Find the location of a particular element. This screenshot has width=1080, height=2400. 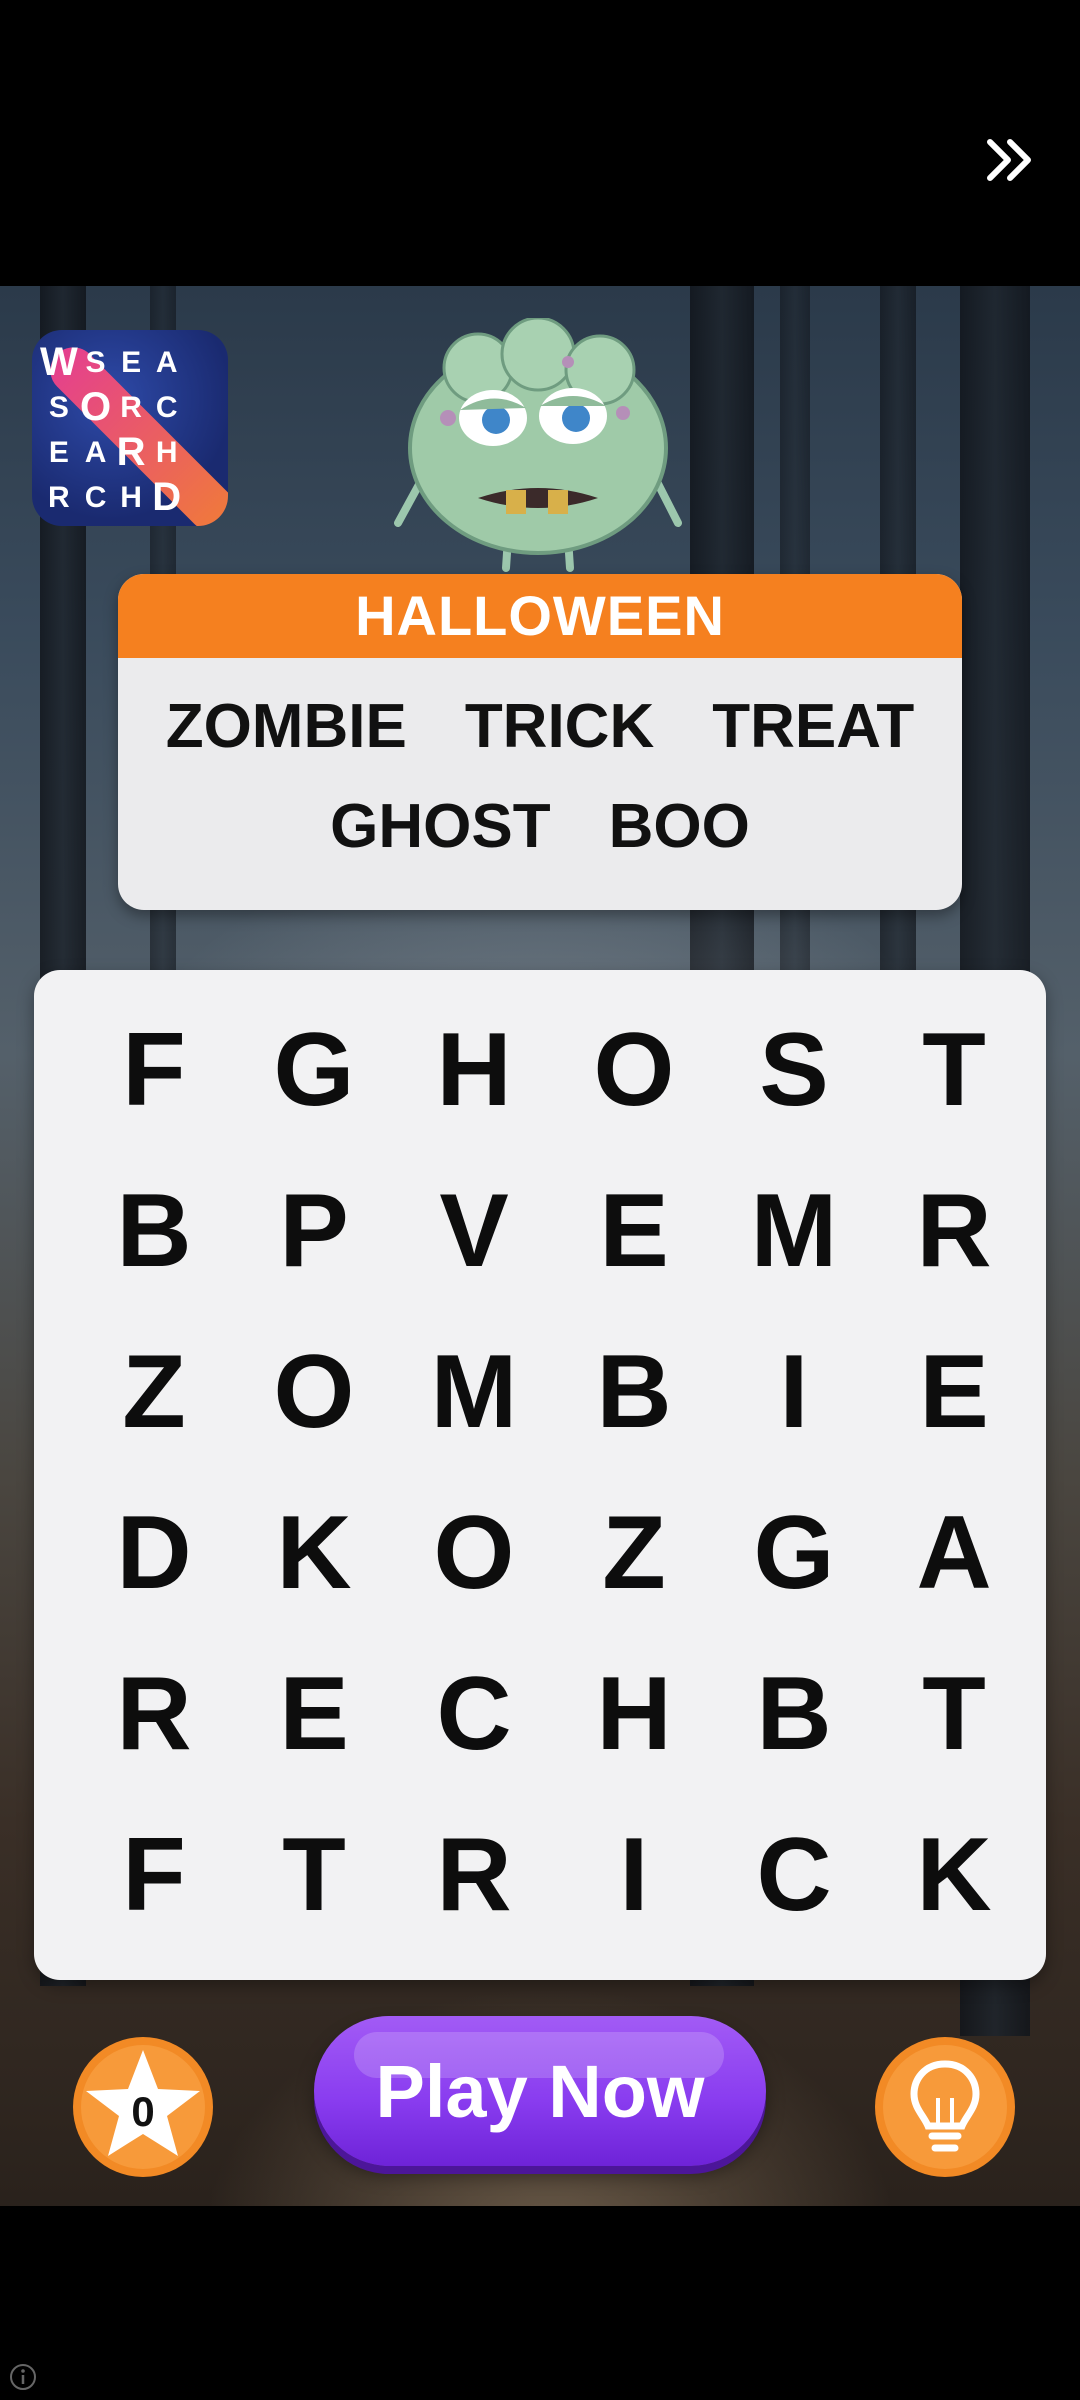

play-now-button: Play Now is located at coordinates (540, 2091).